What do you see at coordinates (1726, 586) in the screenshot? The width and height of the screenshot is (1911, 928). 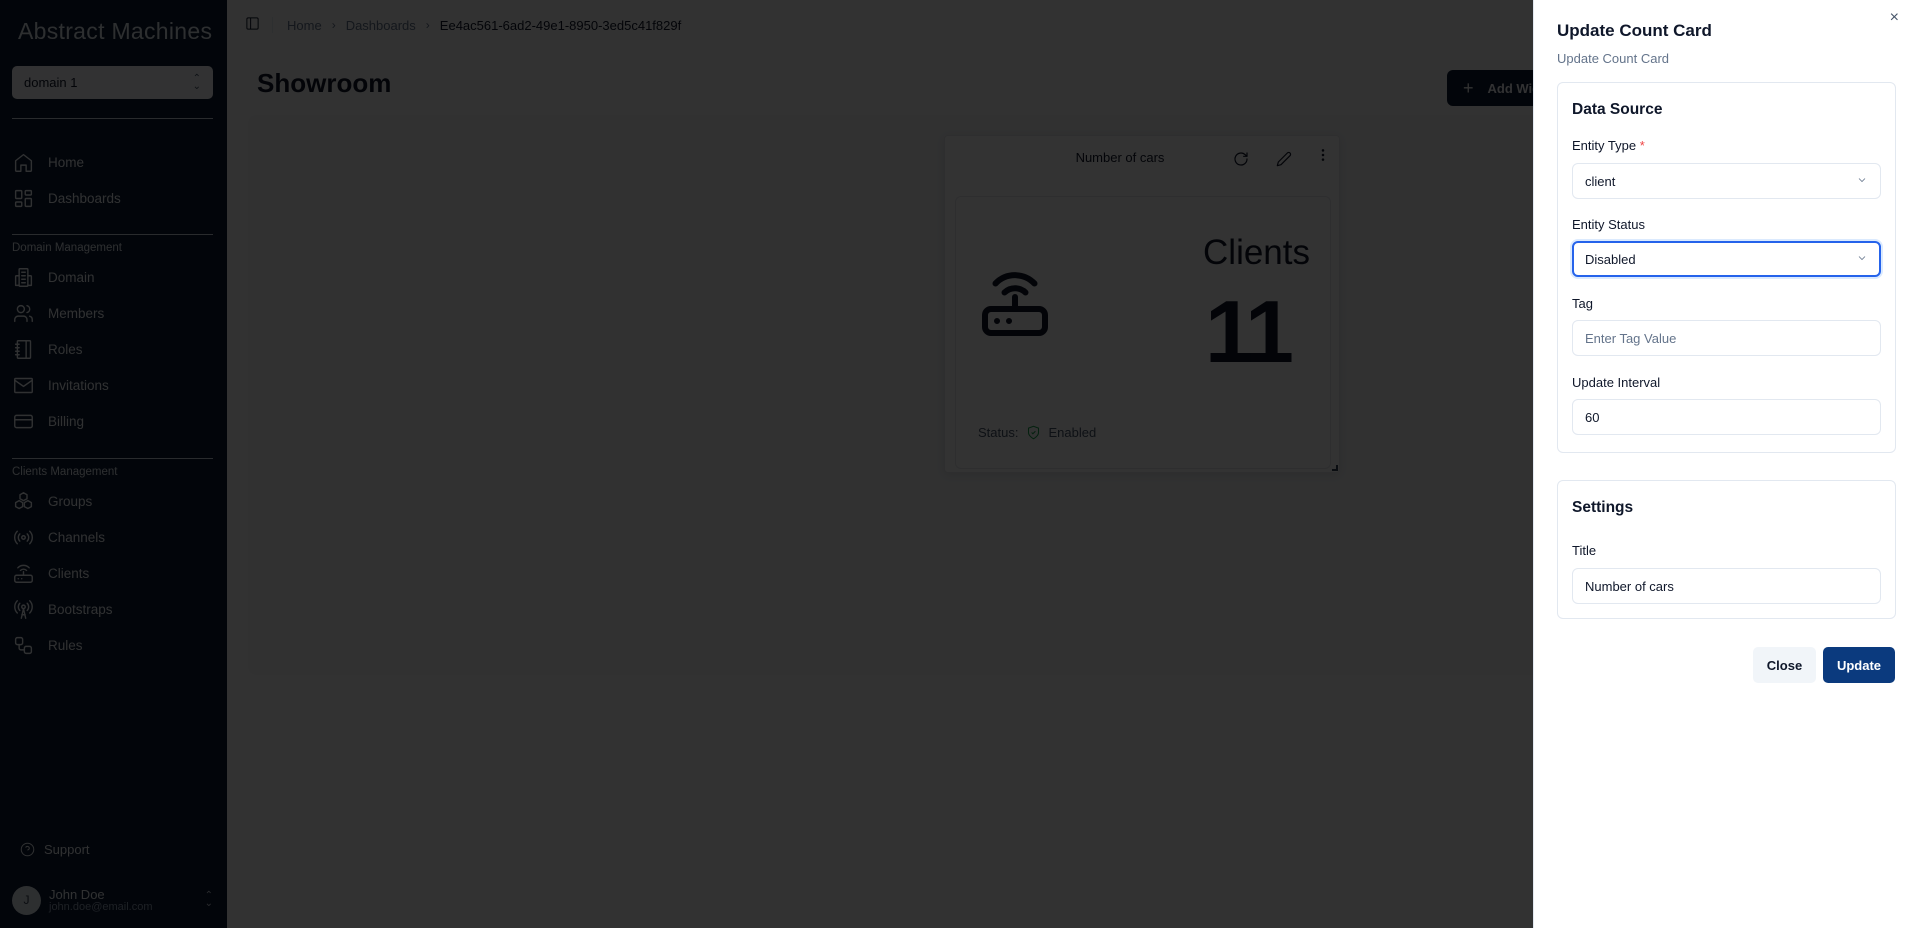 I see `title-input: Number of cars` at bounding box center [1726, 586].